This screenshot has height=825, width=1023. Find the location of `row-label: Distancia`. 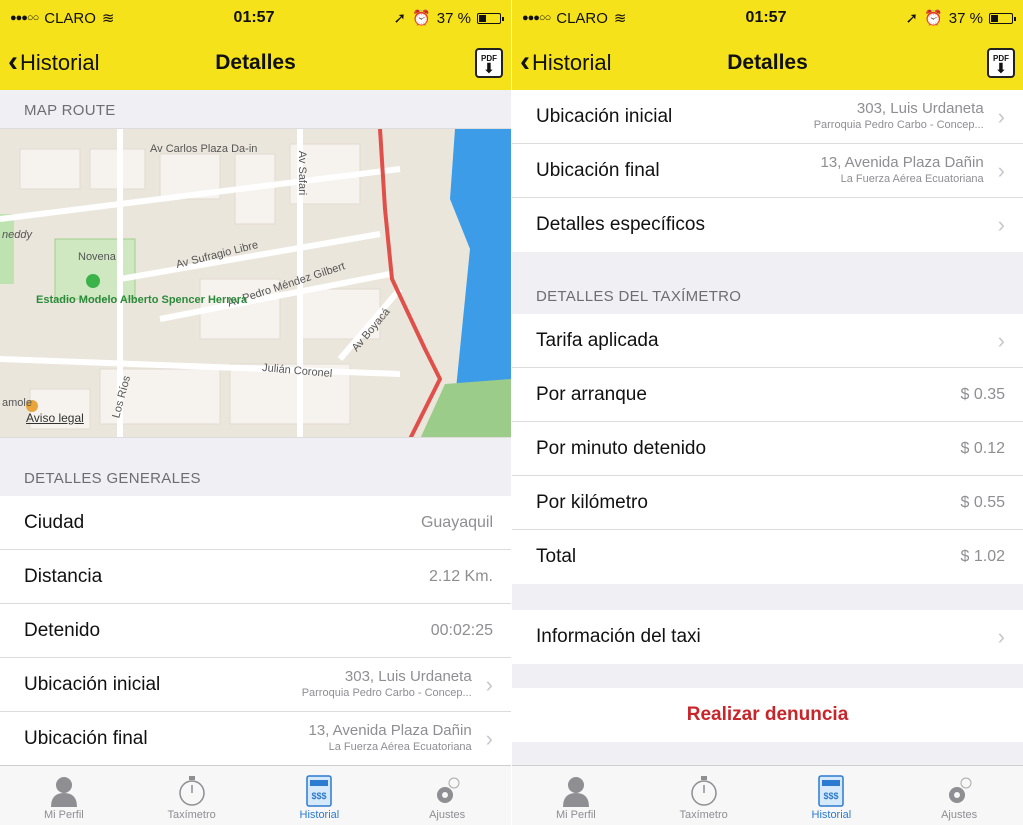

row-label: Distancia is located at coordinates (63, 576).